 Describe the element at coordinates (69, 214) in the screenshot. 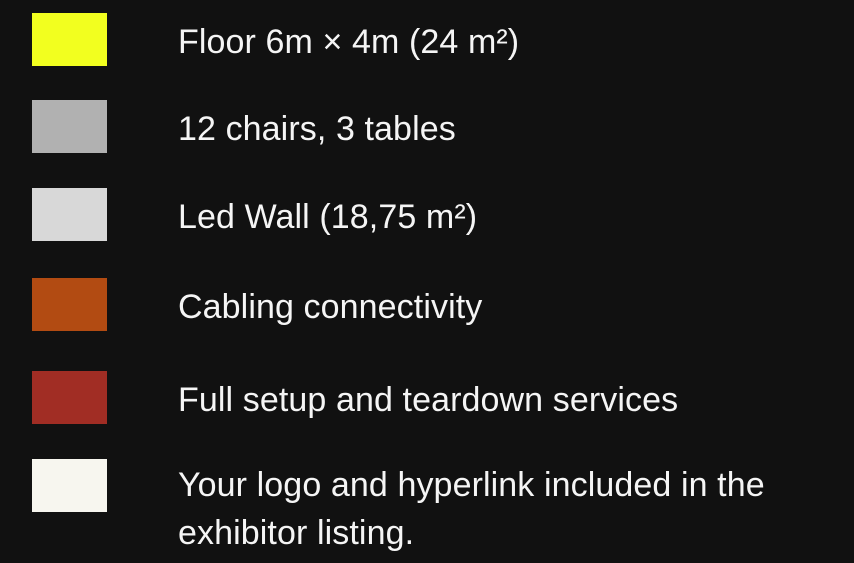

I see `led-wall-color-swatch` at that location.